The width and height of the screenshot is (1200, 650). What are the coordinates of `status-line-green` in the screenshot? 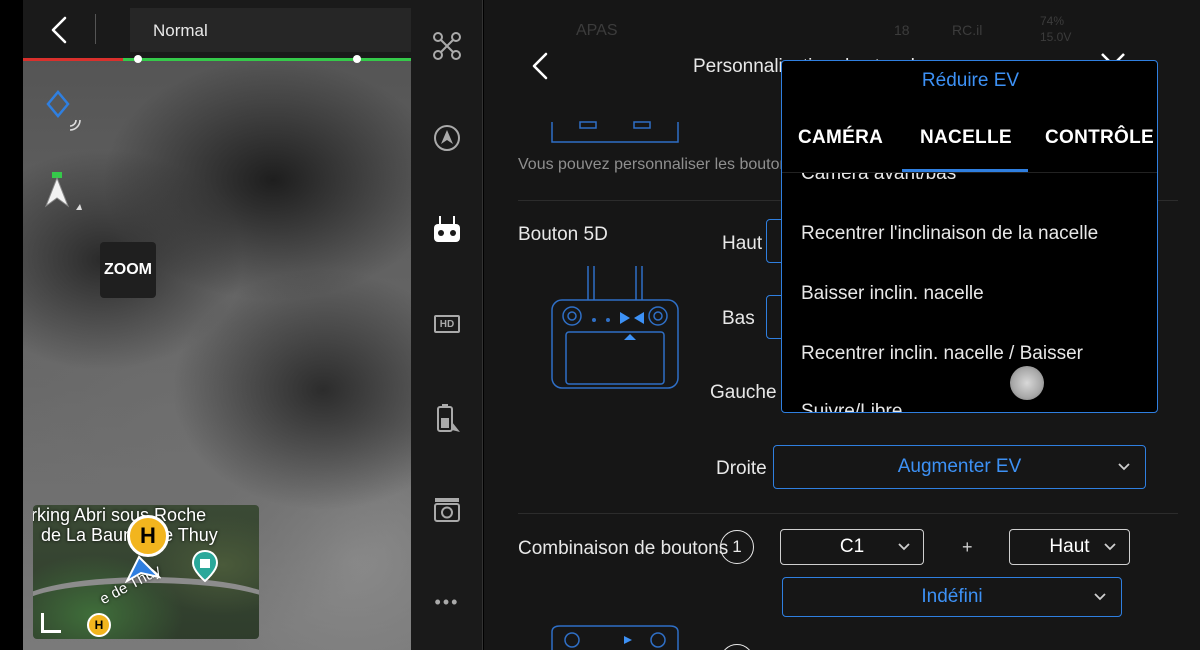 It's located at (267, 59).